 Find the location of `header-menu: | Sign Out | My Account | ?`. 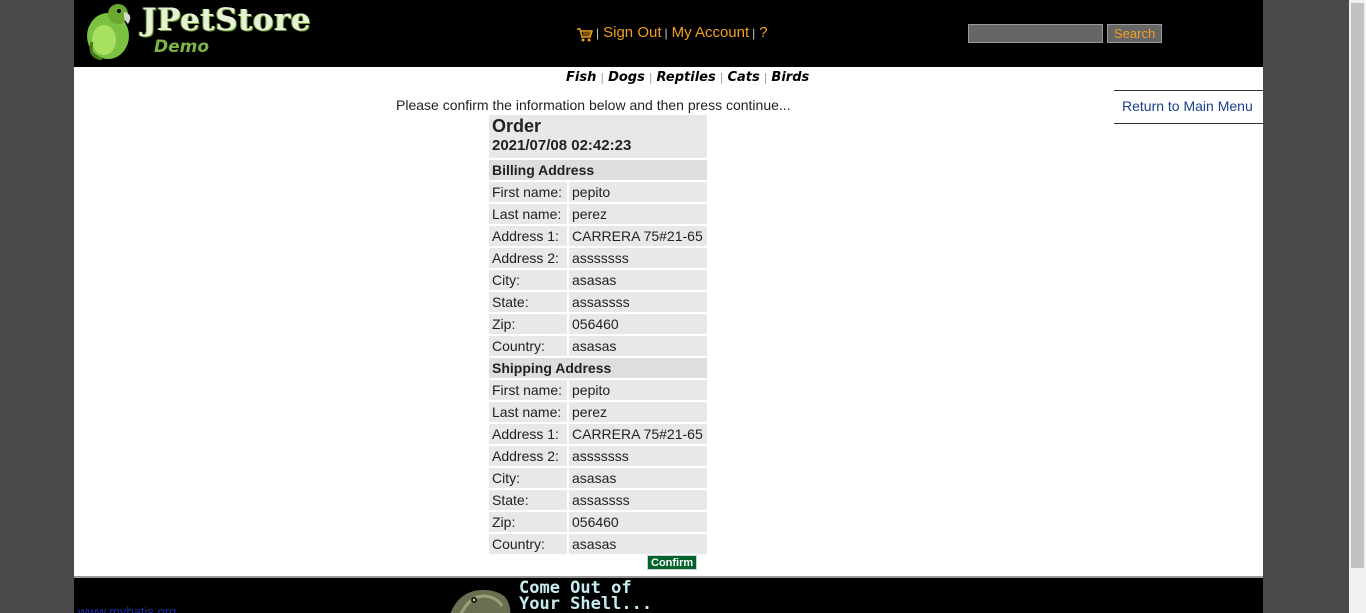

header-menu: | Sign Out | My Account | ? is located at coordinates (672, 34).